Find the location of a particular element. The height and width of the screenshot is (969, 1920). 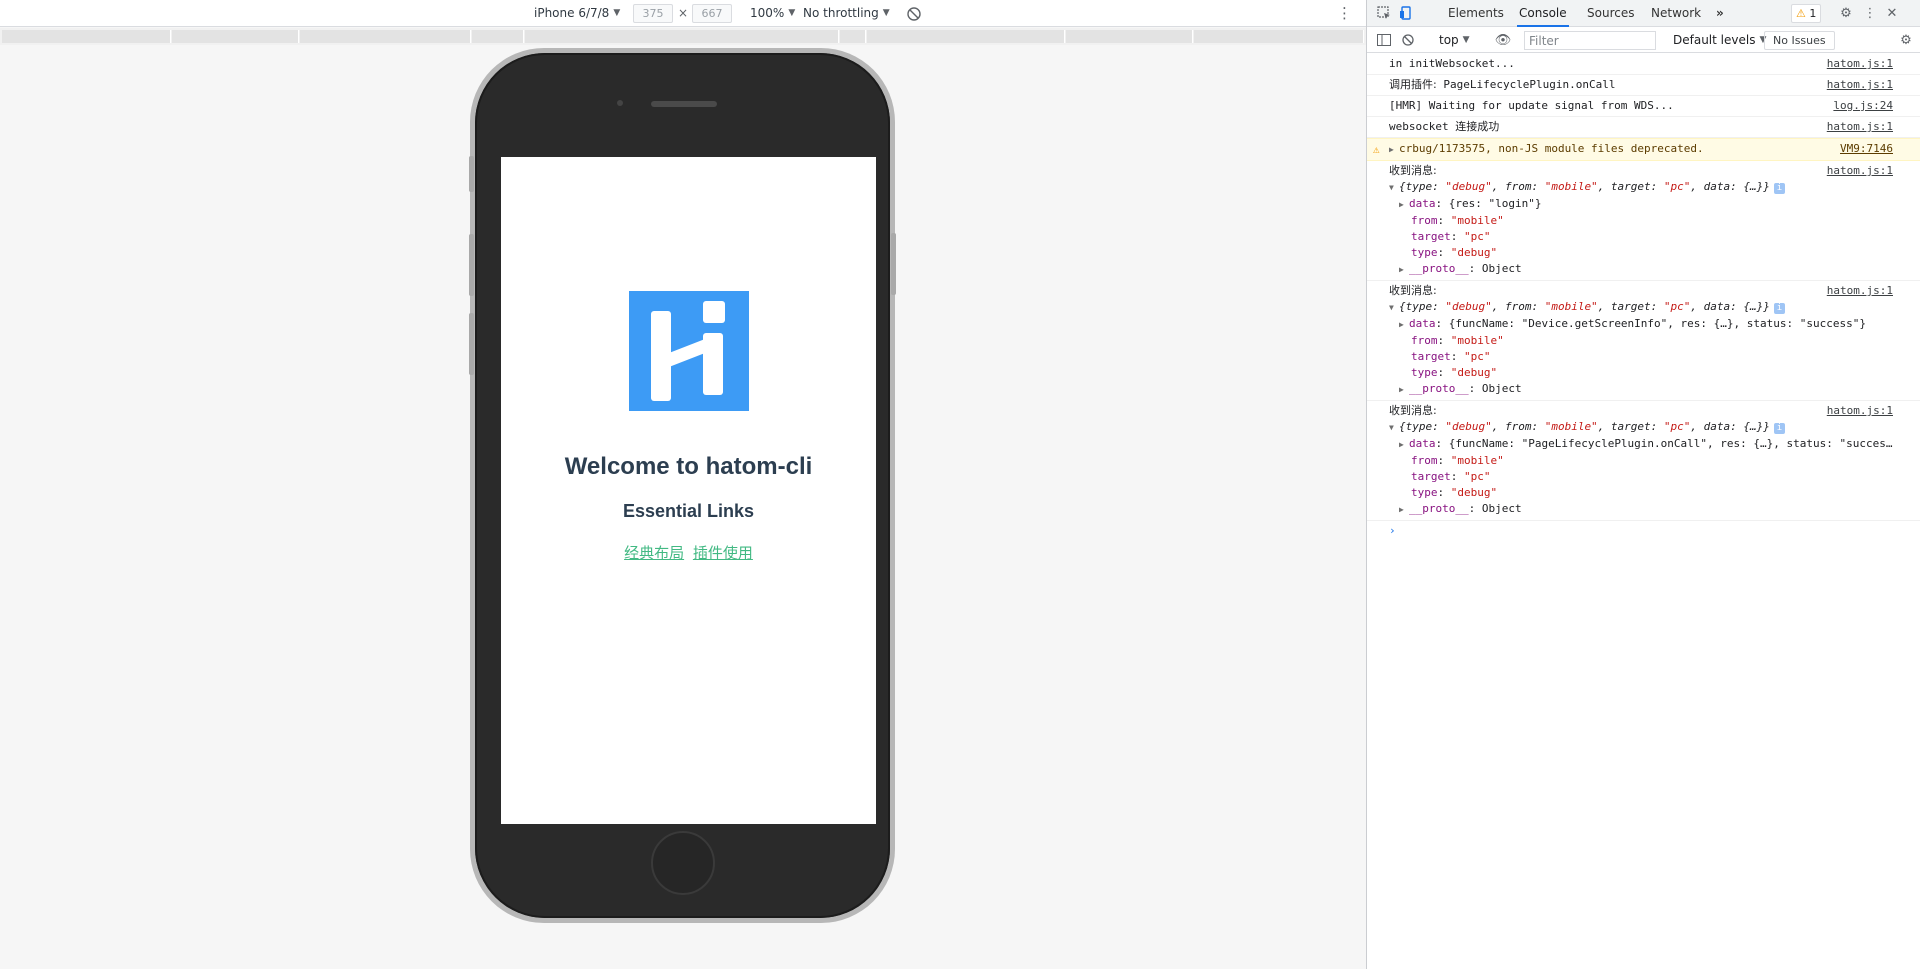

warnings-count: 1 is located at coordinates (1813, 13).